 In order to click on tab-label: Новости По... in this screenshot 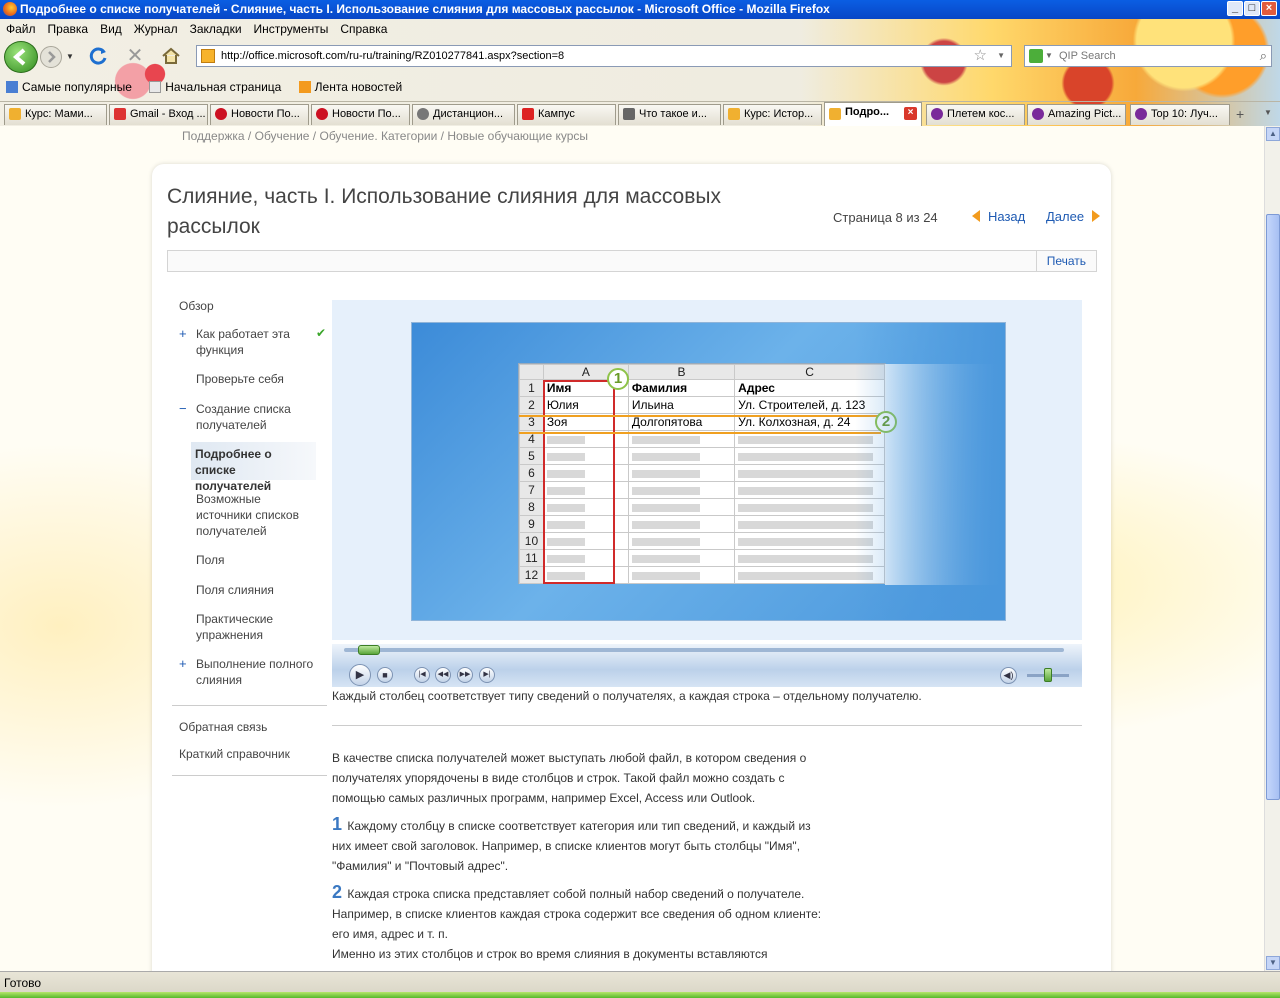, I will do `click(366, 114)`.